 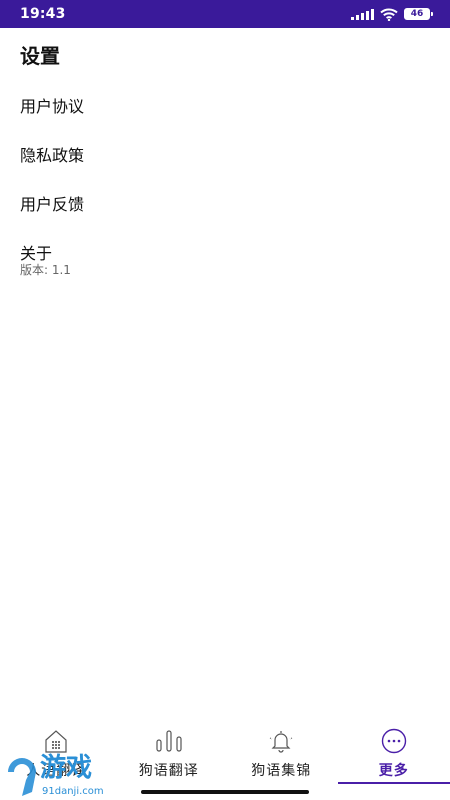 What do you see at coordinates (168, 771) in the screenshot?
I see `tab-label: 狗语翻译` at bounding box center [168, 771].